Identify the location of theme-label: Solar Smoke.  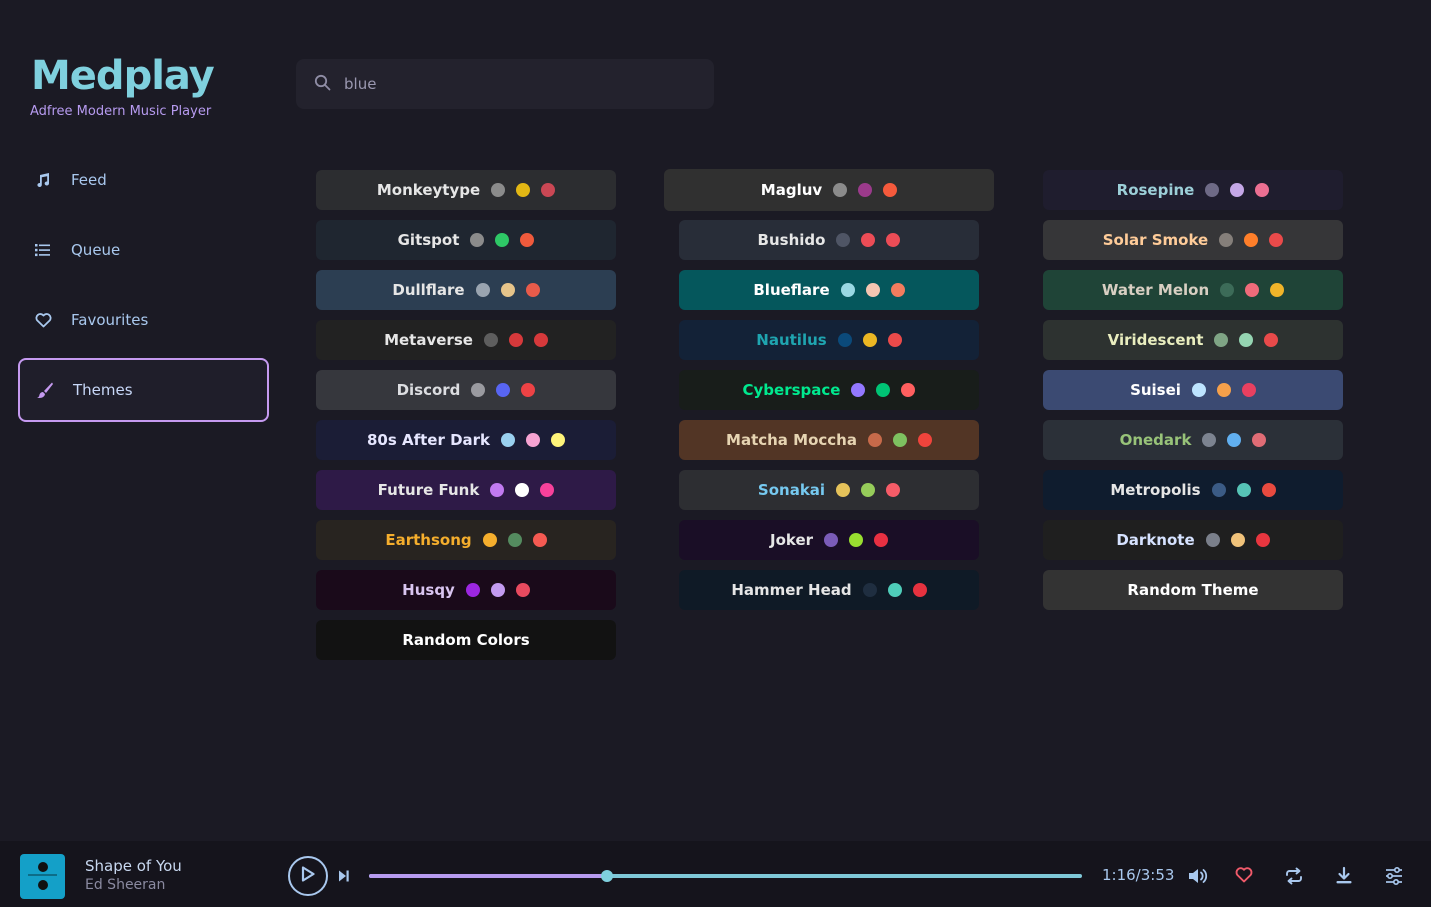
(1155, 240).